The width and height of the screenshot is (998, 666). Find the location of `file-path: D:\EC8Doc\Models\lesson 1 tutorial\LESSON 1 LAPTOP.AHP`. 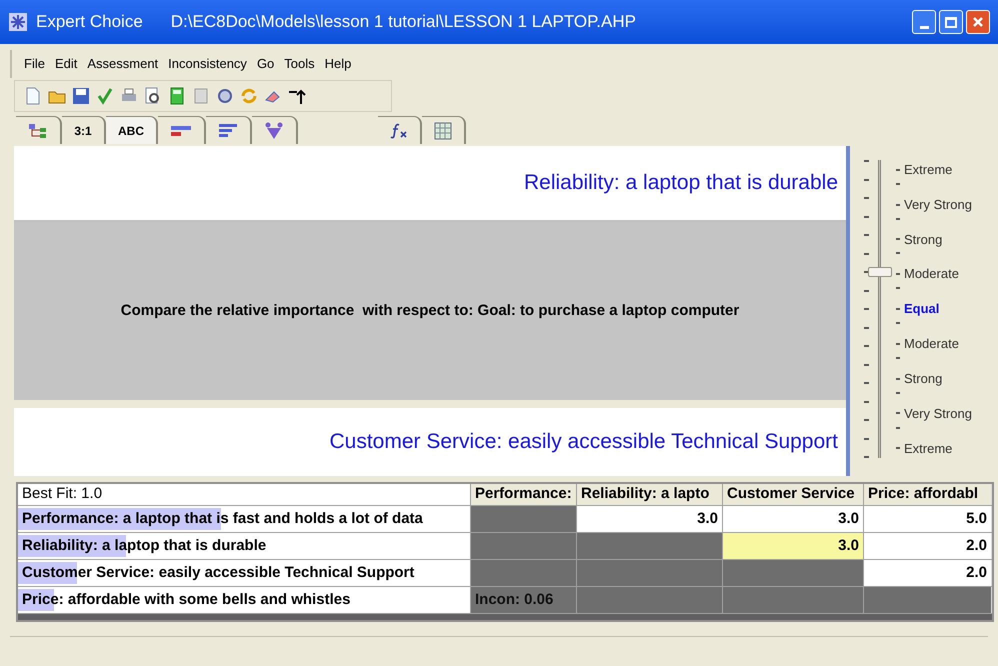

file-path: D:\EC8Doc\Models\lesson 1 tutorial\LESSON 1 LAPTOP.AHP is located at coordinates (403, 22).